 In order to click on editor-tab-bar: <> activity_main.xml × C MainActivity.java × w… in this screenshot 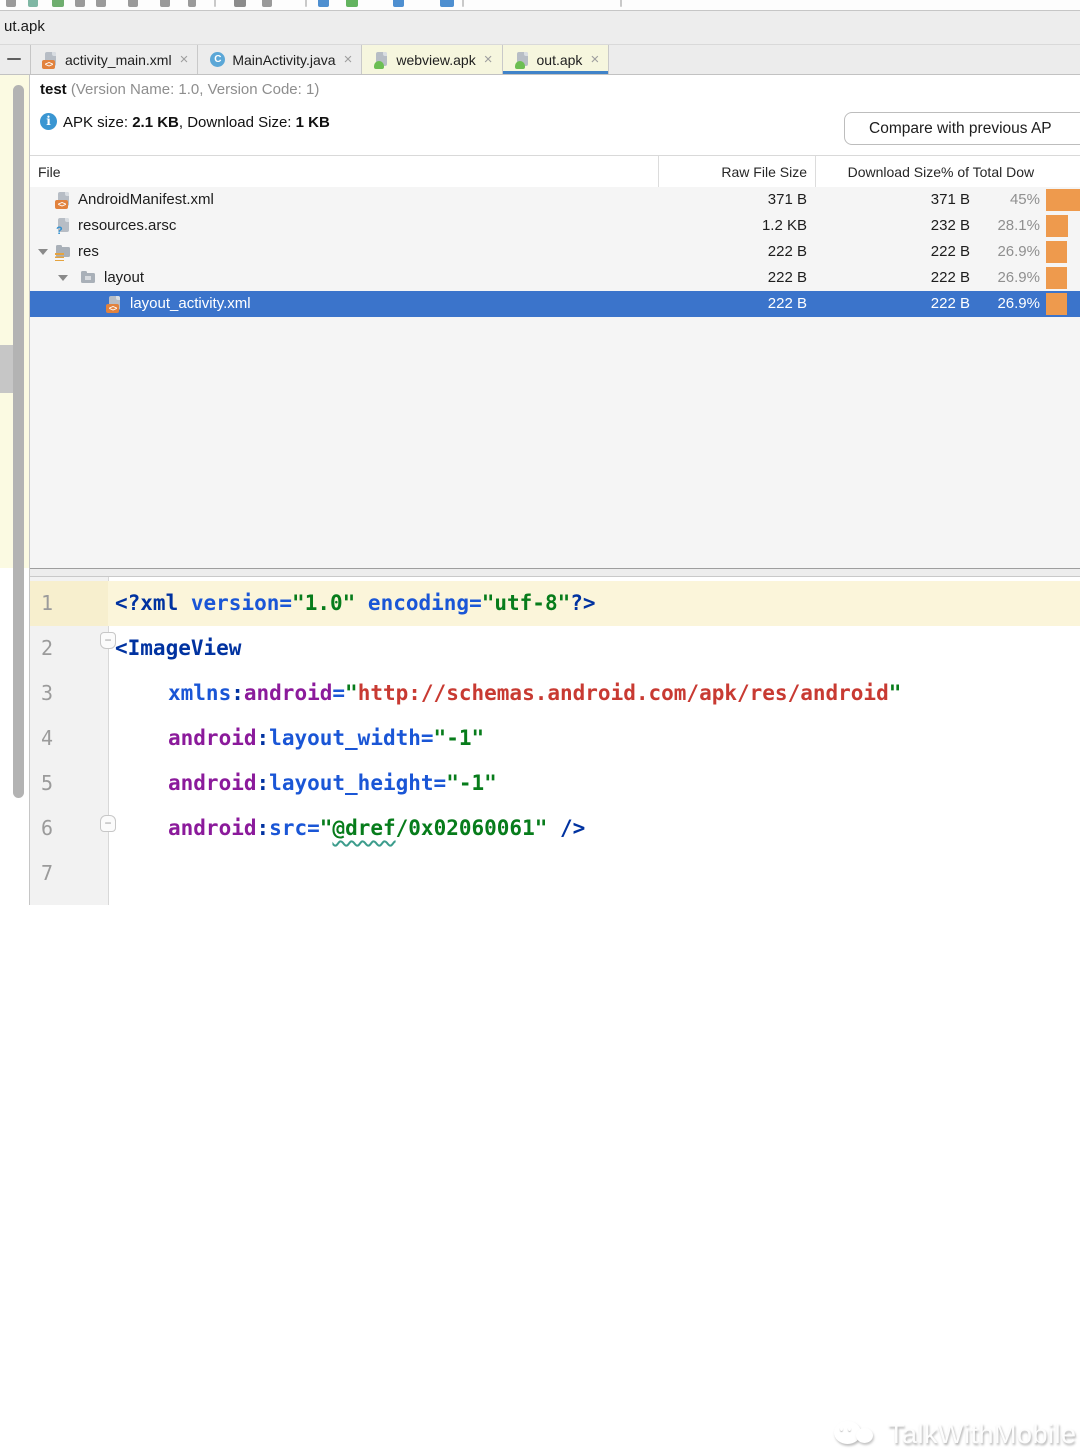, I will do `click(540, 60)`.